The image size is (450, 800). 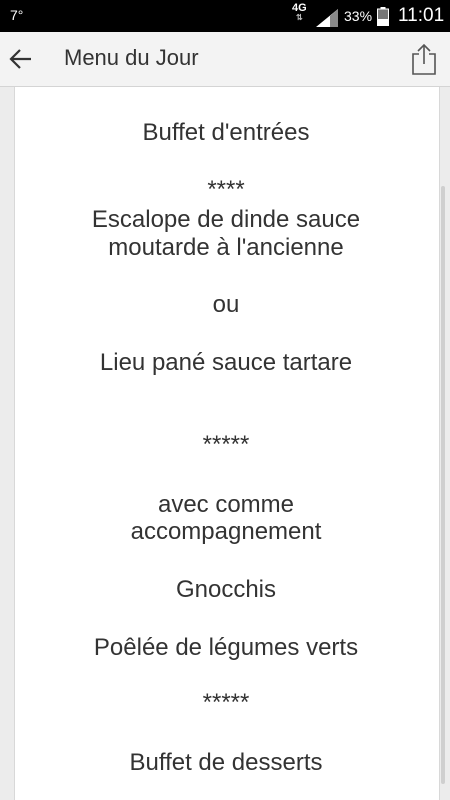 What do you see at coordinates (383, 16) in the screenshot?
I see `battery-icon` at bounding box center [383, 16].